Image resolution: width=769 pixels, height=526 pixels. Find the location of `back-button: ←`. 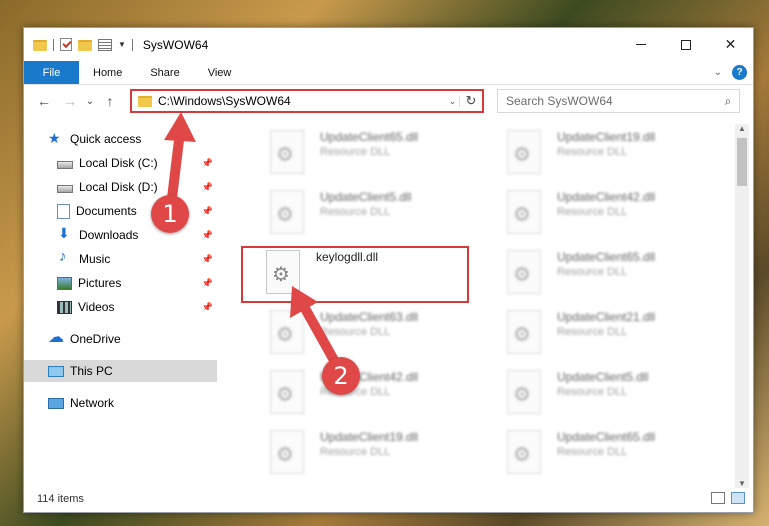

back-button: ← is located at coordinates (44, 101).